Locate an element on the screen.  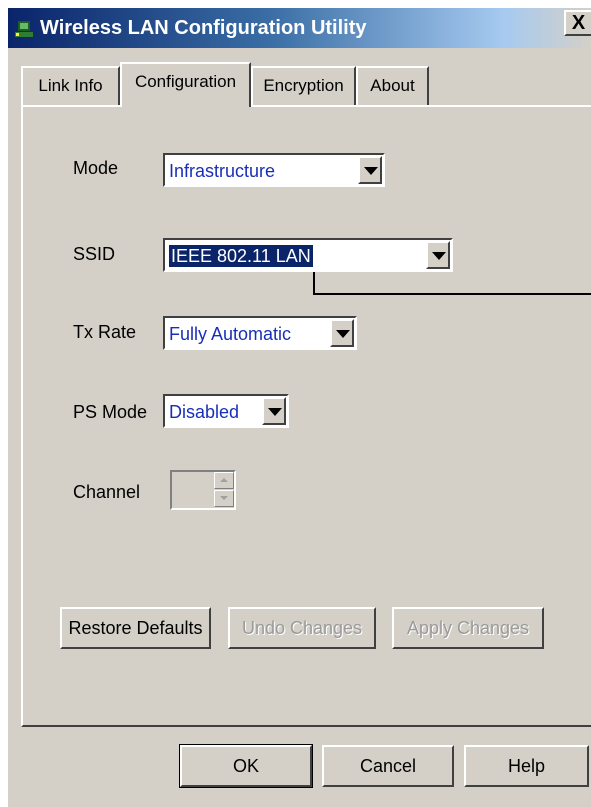
ssid-combobox: IEEE 802.11 LAN is located at coordinates (308, 255).